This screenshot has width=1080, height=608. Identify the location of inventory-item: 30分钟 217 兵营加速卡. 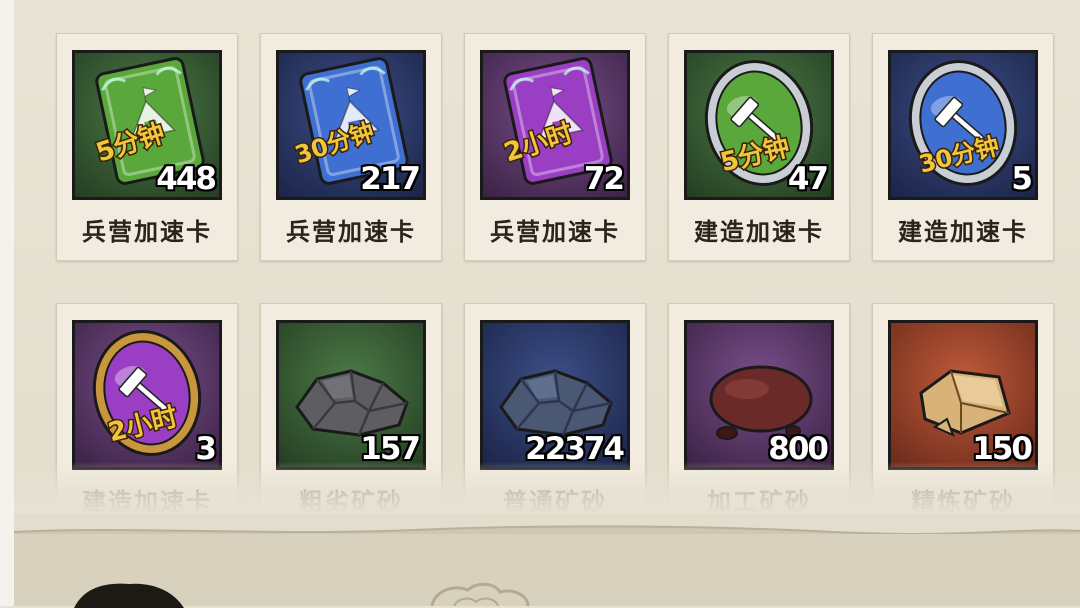
(351, 147).